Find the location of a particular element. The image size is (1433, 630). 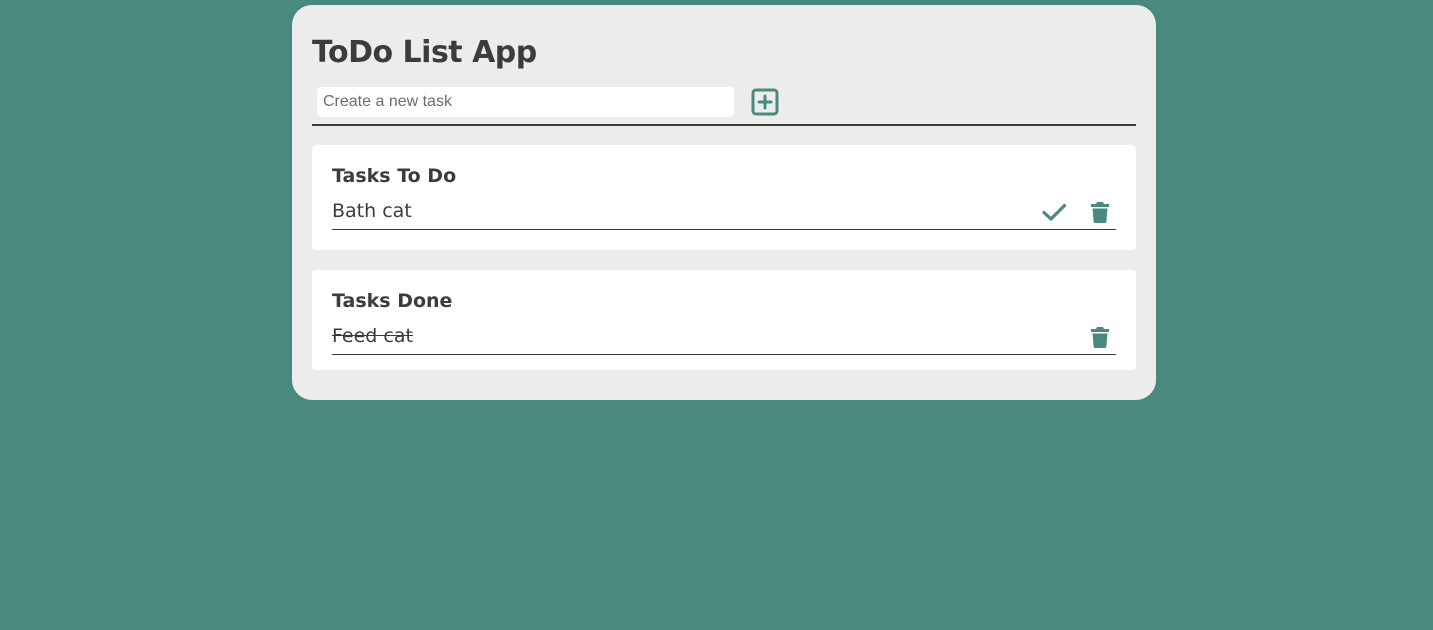

tasks-todo-title: Tasks To Do is located at coordinates (394, 176).